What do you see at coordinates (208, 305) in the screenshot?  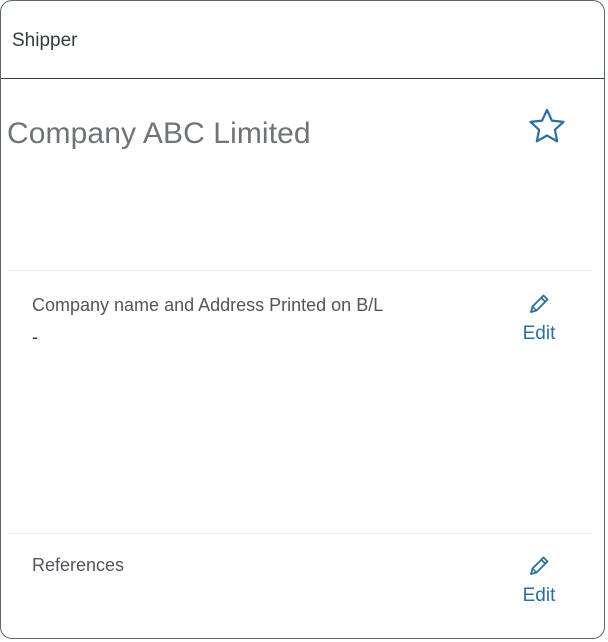 I see `printed-address-label: Company name and Address Printed on B/L` at bounding box center [208, 305].